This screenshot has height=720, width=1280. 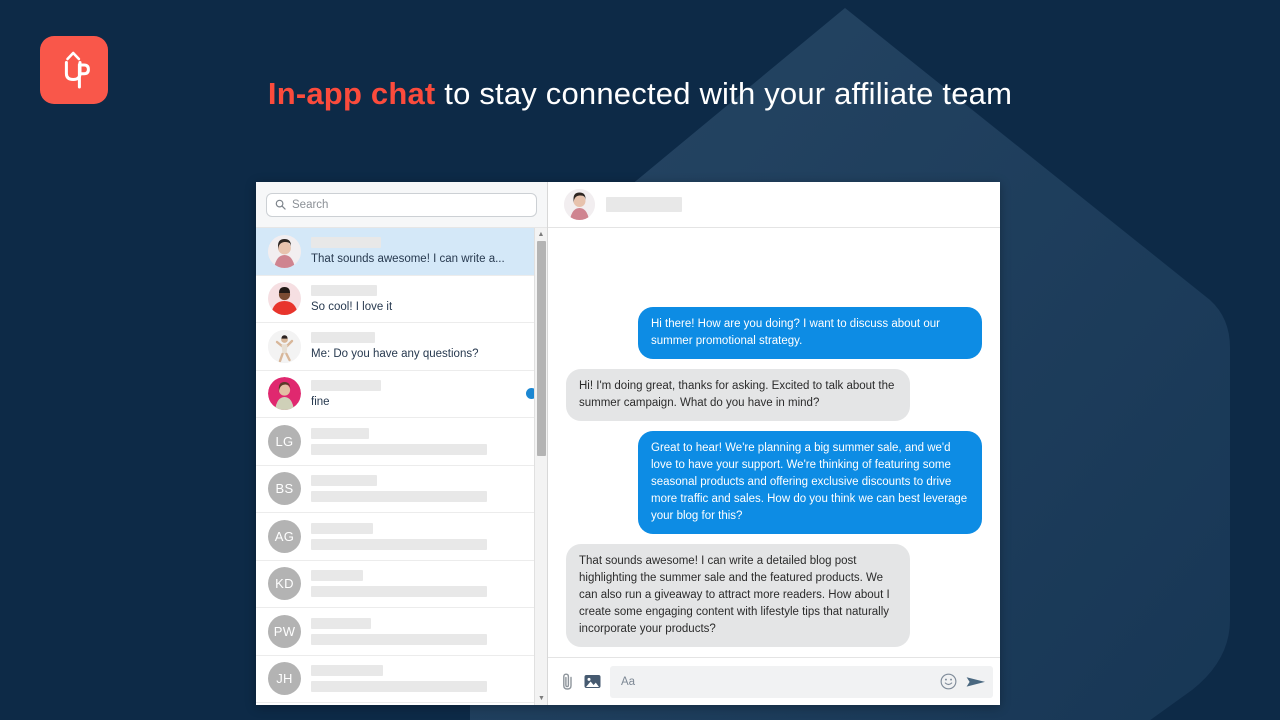 I want to click on conversation-snippet: Me: Do you have any questions?, so click(x=395, y=354).